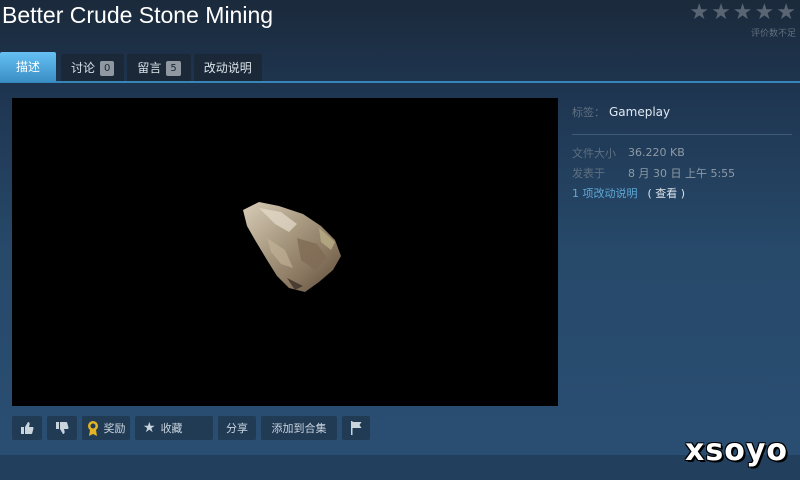 This screenshot has width=800, height=480. I want to click on action-bar: 奖励 ★ 收藏 分享 添加到合集, so click(191, 428).